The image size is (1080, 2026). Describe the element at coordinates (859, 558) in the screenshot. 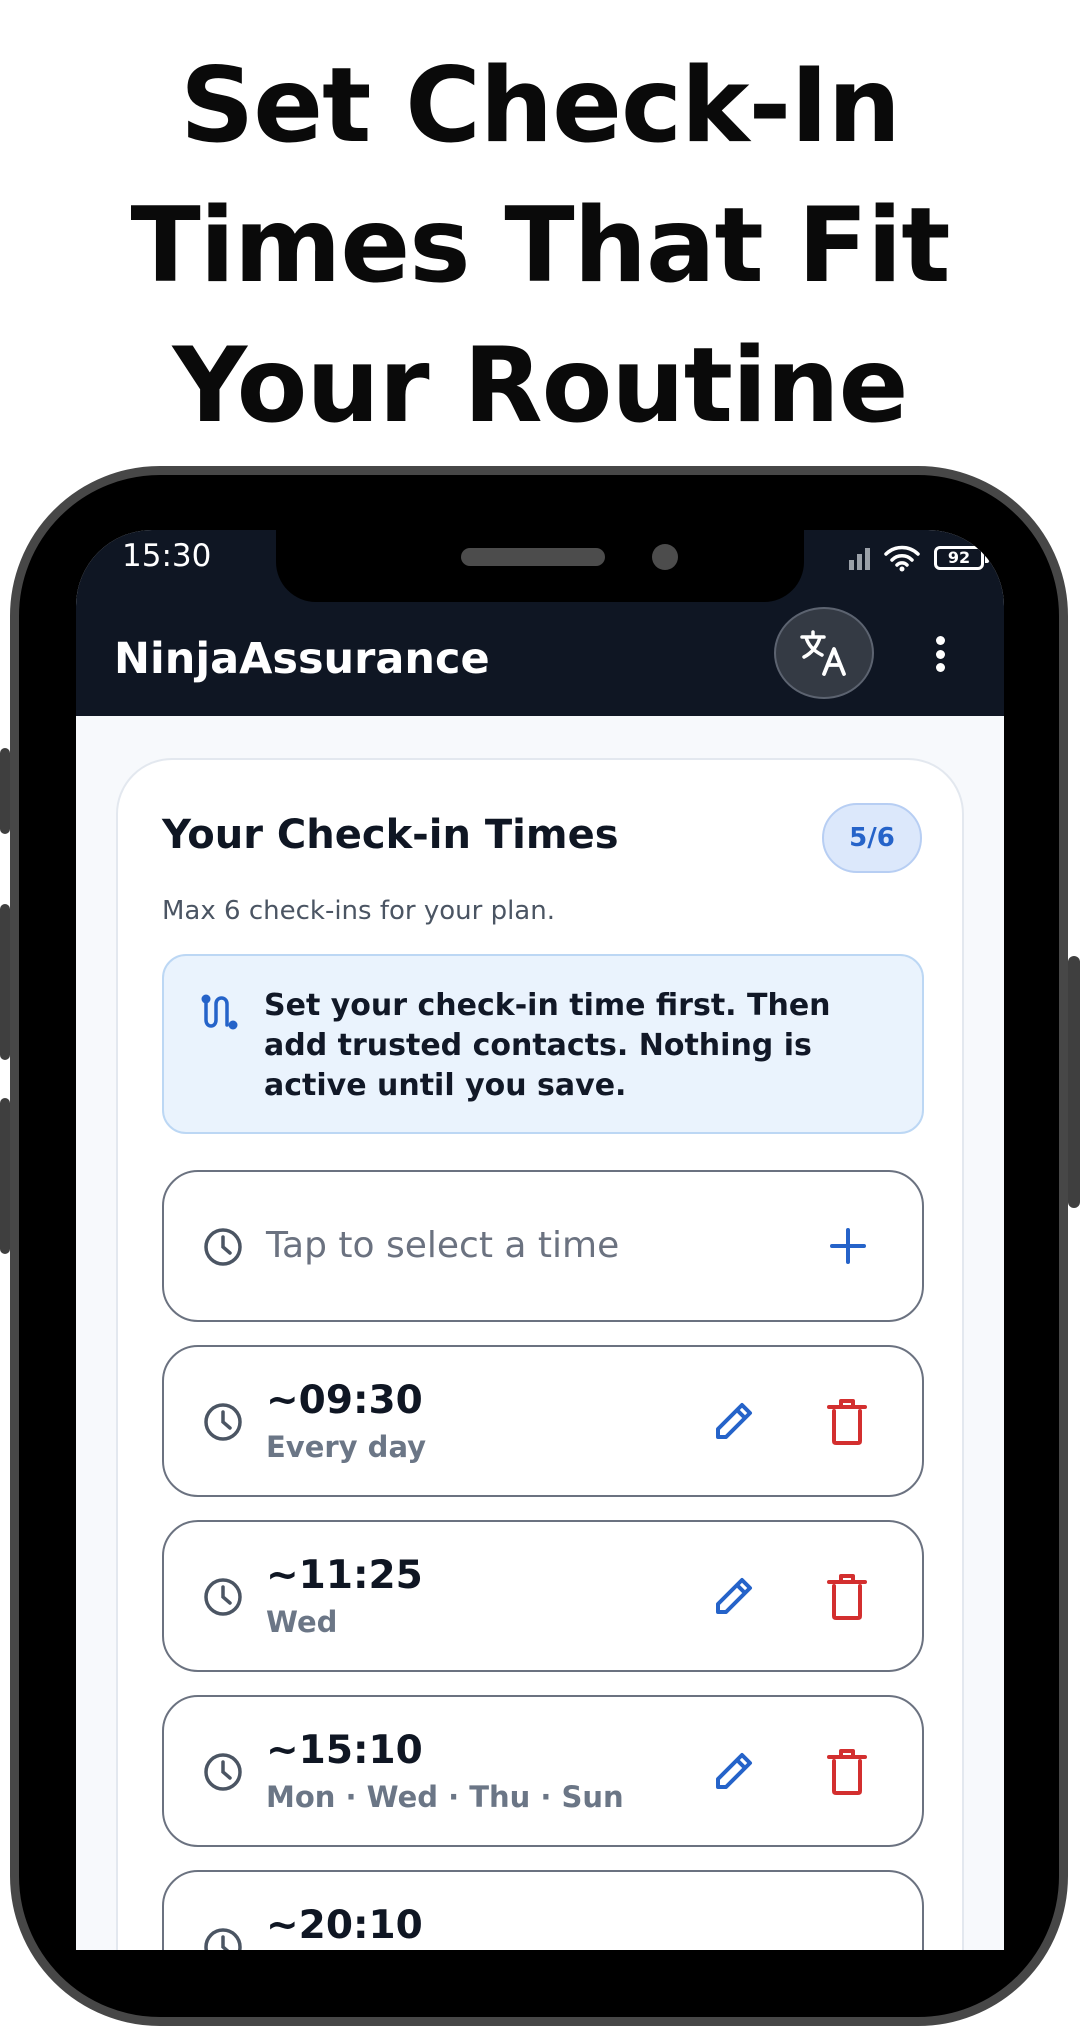

I see `signal-icon` at that location.